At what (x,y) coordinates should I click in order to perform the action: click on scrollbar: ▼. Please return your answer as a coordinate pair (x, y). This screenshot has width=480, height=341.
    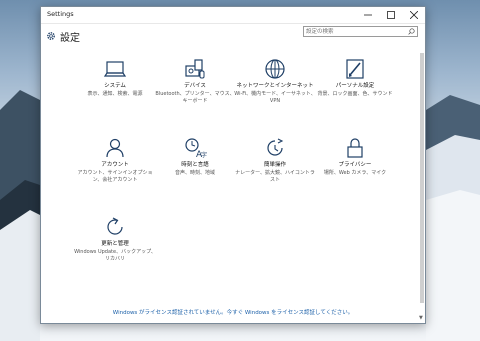
    Looking at the image, I should click on (421, 185).